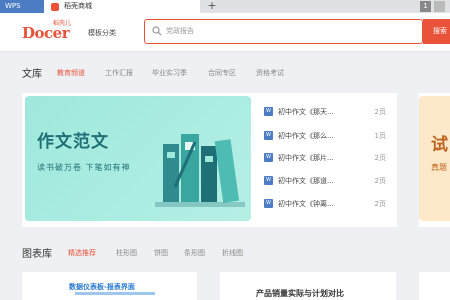 The width and height of the screenshot is (450, 300). Describe the element at coordinates (157, 31) in the screenshot. I see `search-icon` at that location.